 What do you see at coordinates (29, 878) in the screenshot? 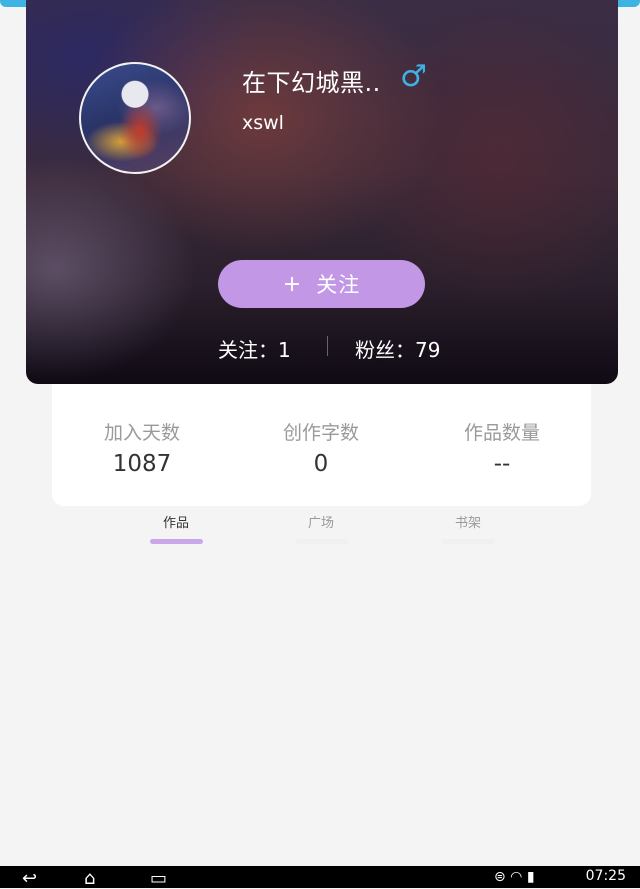
I see `back-icon: ↩` at bounding box center [29, 878].